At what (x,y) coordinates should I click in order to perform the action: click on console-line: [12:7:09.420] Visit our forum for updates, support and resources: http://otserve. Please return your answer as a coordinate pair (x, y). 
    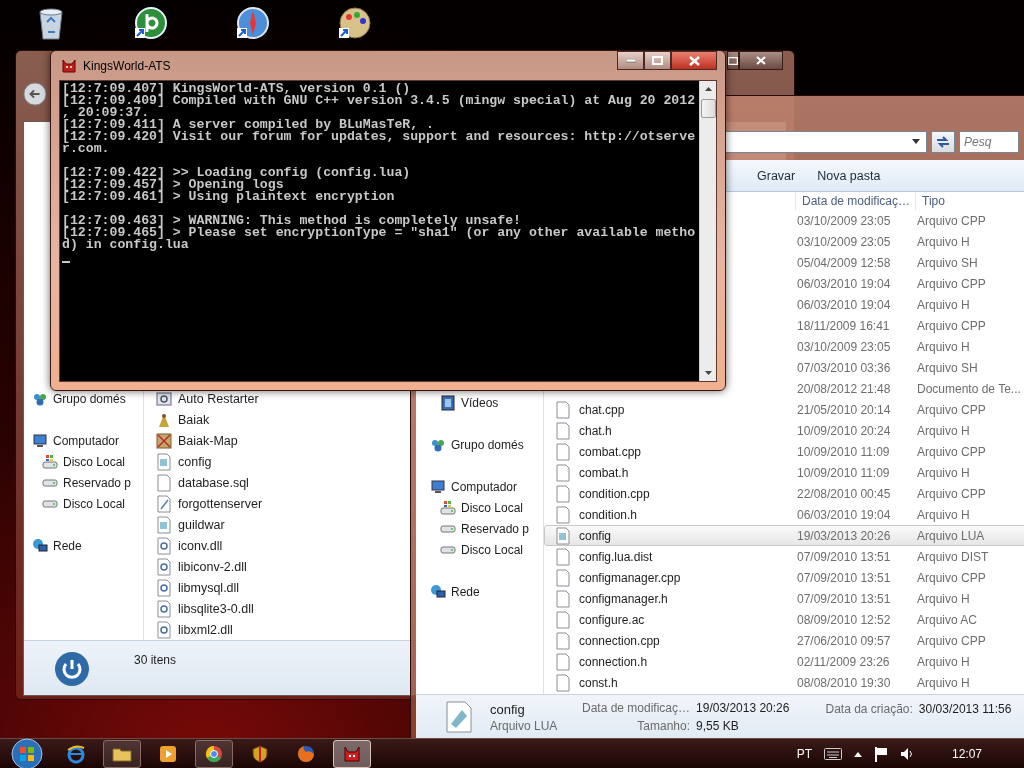
    Looking at the image, I should click on (379, 137).